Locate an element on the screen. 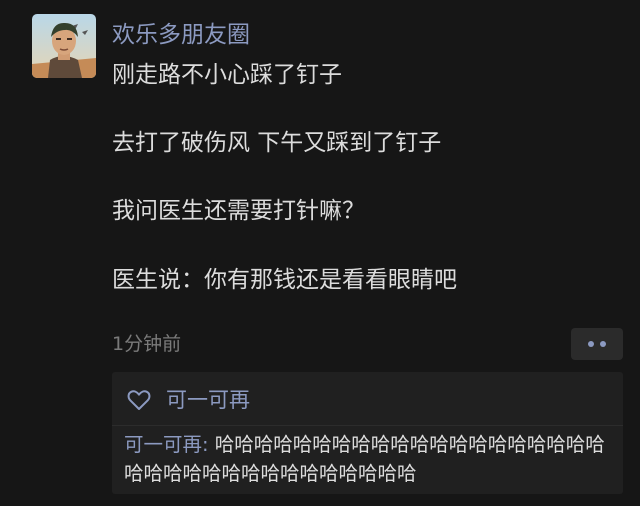 This screenshot has width=640, height=506. avatar-image is located at coordinates (64, 46).